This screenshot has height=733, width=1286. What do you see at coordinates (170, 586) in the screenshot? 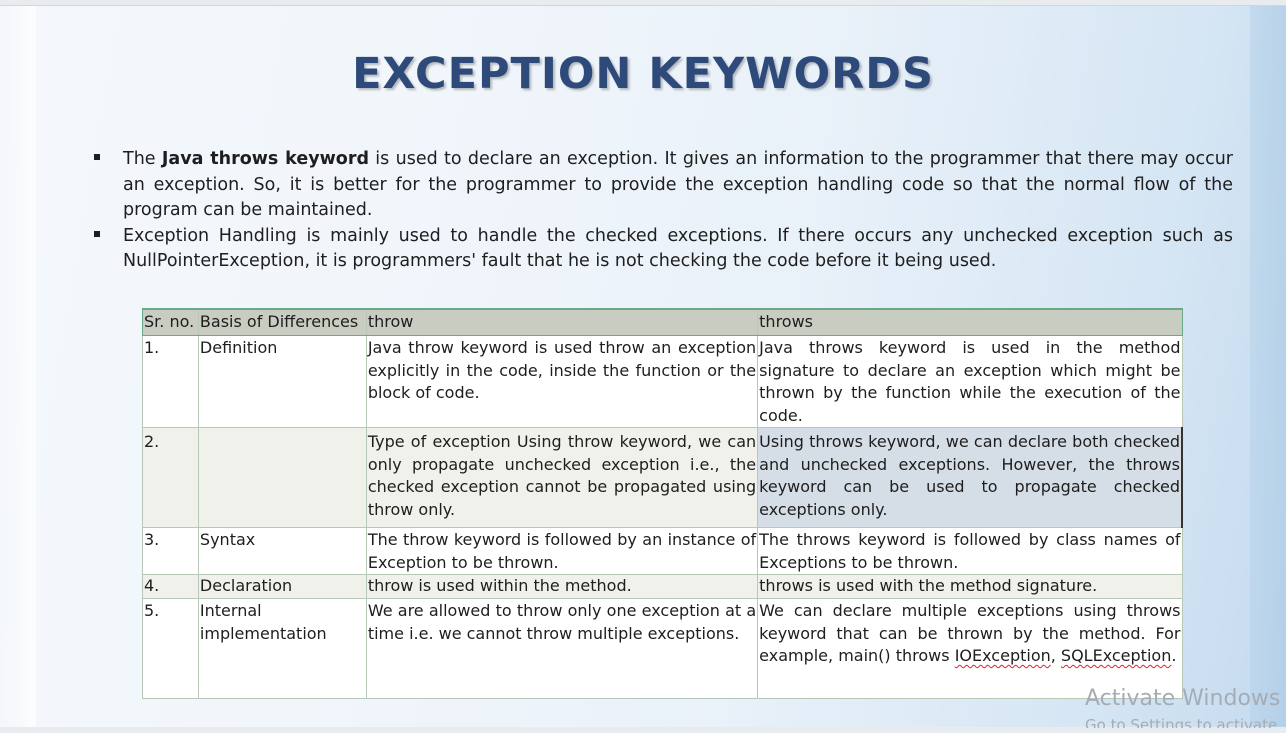
I see `cell-sr: 4.` at bounding box center [170, 586].